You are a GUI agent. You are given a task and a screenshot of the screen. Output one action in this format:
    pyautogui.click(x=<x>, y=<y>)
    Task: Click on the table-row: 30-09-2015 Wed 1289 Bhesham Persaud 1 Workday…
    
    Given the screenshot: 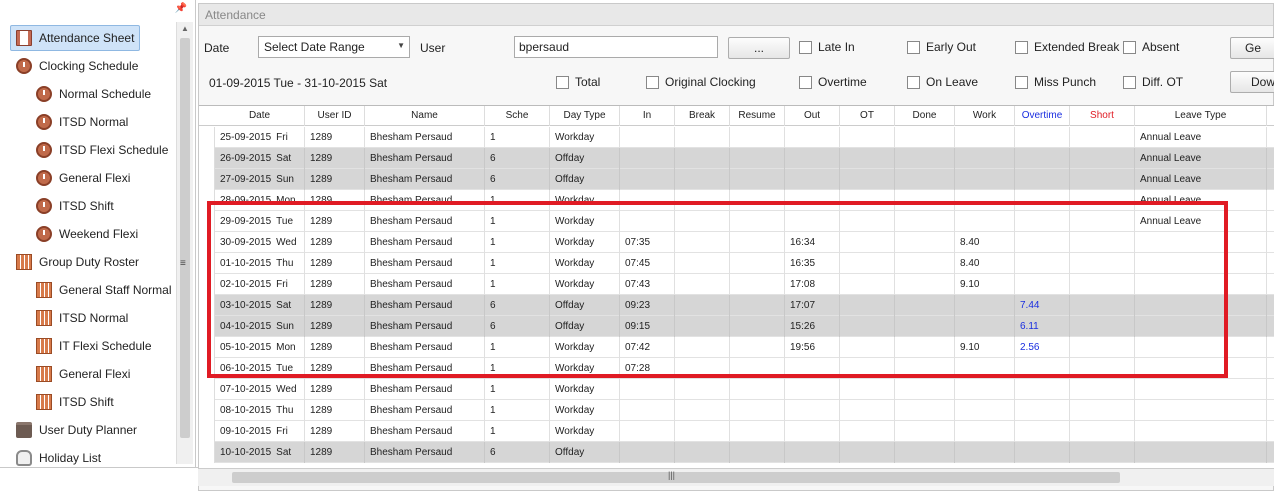 What is the action you would take?
    pyautogui.click(x=736, y=242)
    